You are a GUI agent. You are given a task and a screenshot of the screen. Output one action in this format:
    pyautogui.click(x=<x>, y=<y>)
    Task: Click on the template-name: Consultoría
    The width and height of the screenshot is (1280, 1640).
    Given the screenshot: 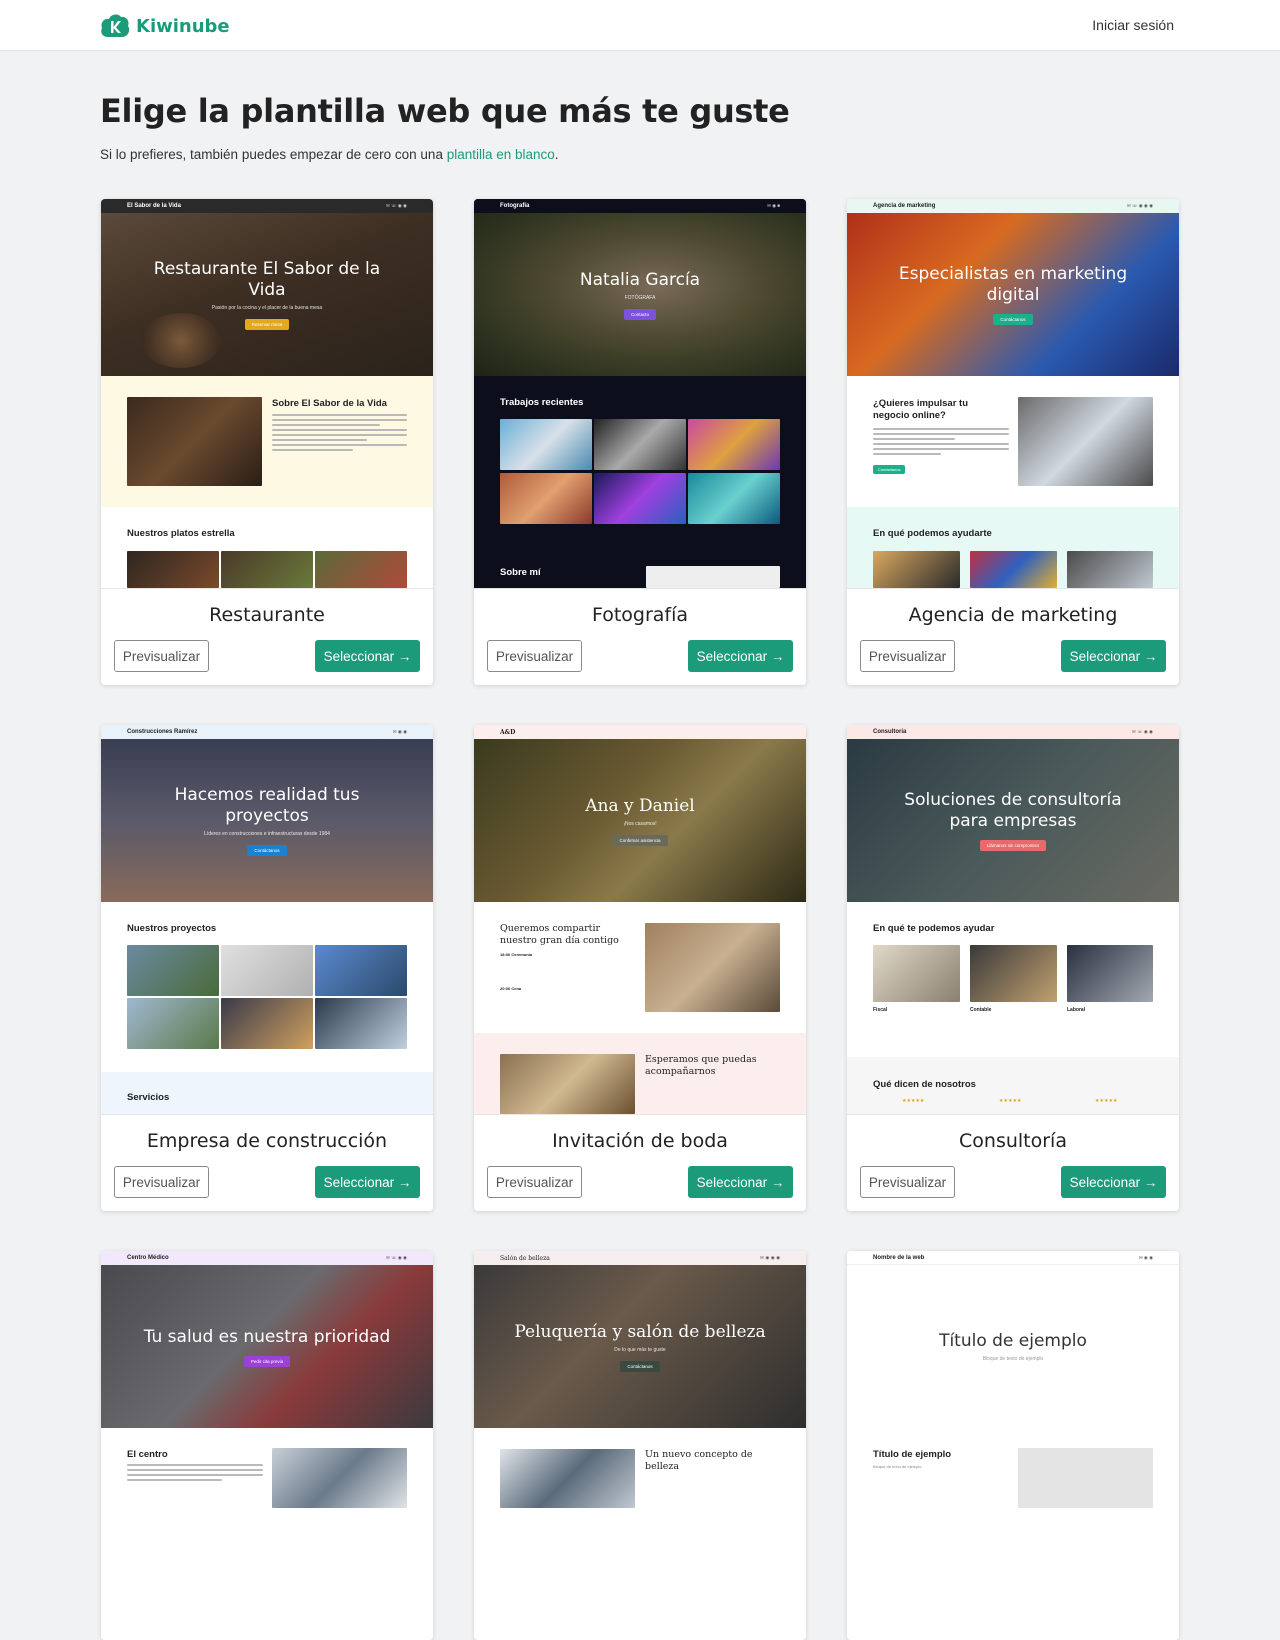 What is the action you would take?
    pyautogui.click(x=1013, y=1141)
    